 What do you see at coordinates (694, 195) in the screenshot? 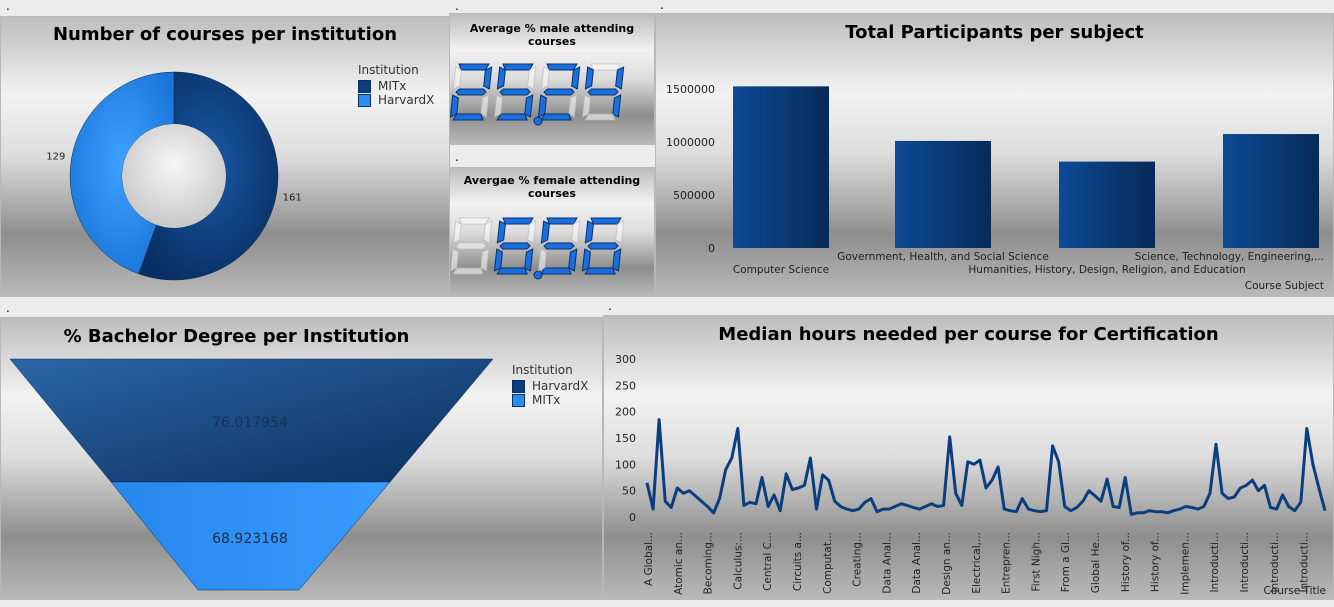
I see `y-tick-label: 500000` at bounding box center [694, 195].